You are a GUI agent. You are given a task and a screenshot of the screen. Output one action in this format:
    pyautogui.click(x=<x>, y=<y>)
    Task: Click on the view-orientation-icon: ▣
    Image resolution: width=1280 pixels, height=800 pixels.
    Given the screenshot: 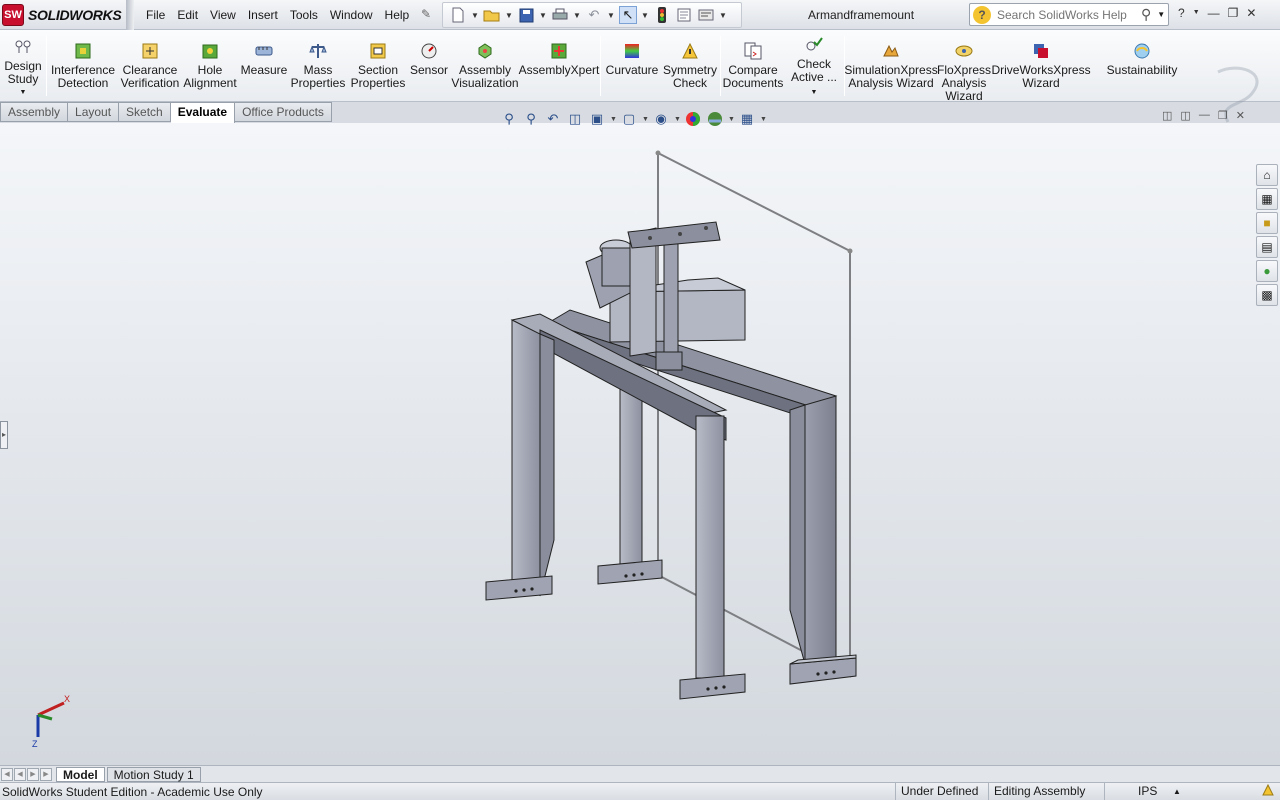 What is the action you would take?
    pyautogui.click(x=597, y=119)
    